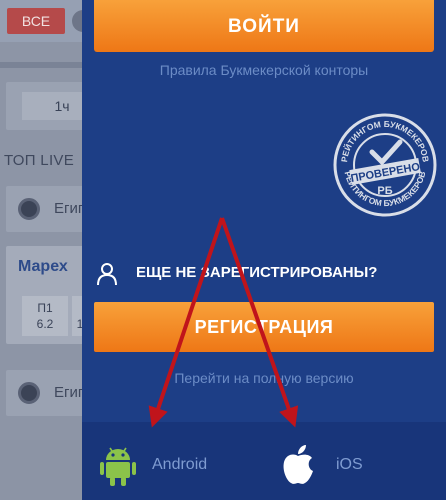  Describe the element at coordinates (39, 160) in the screenshot. I see `top-live-title: ТОП LIVE` at that location.